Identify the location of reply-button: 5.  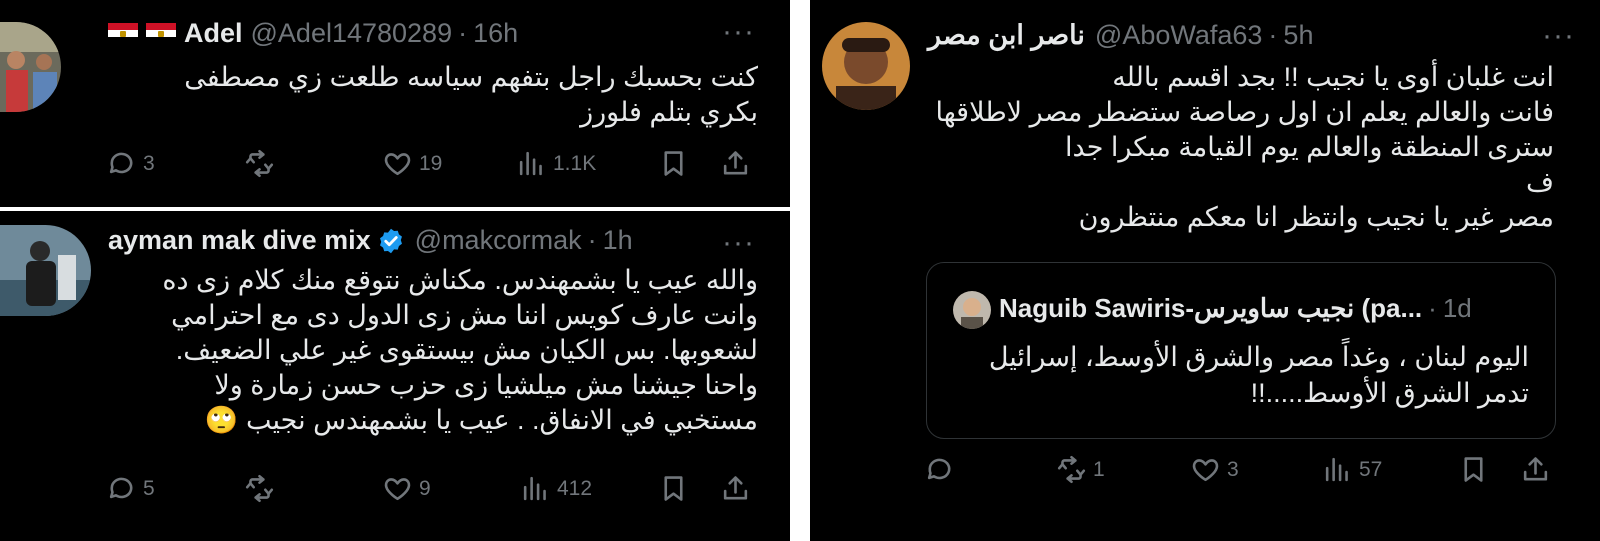
(130, 488).